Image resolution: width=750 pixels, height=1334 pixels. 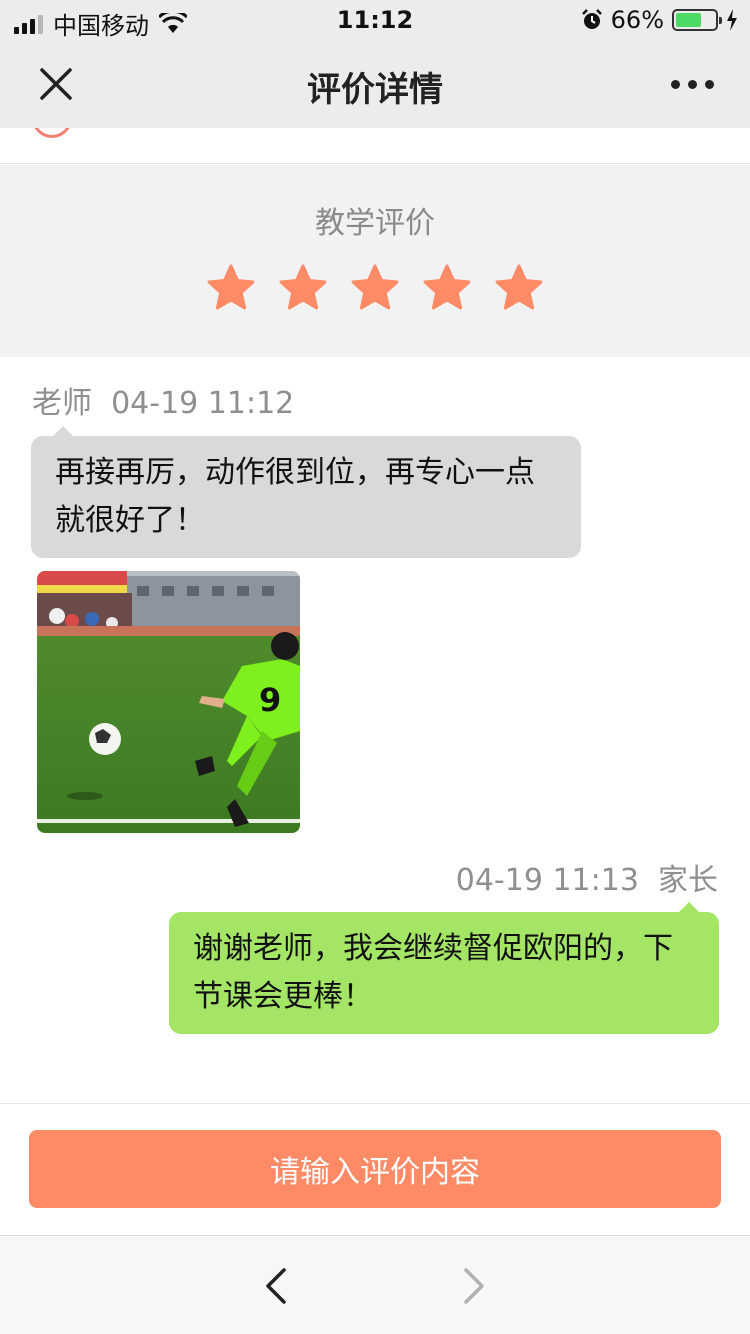 I want to click on input-area: 请输入评价内容, so click(x=375, y=1169).